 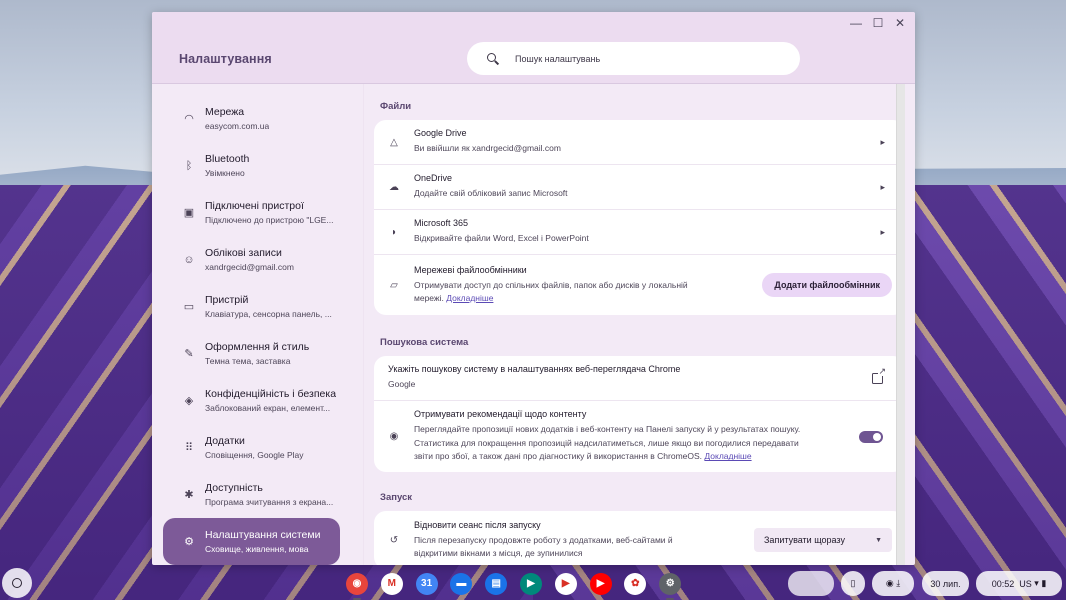 I want to click on recommendations-title: Отримувати рекомендації щодо контенту, so click(x=500, y=414).